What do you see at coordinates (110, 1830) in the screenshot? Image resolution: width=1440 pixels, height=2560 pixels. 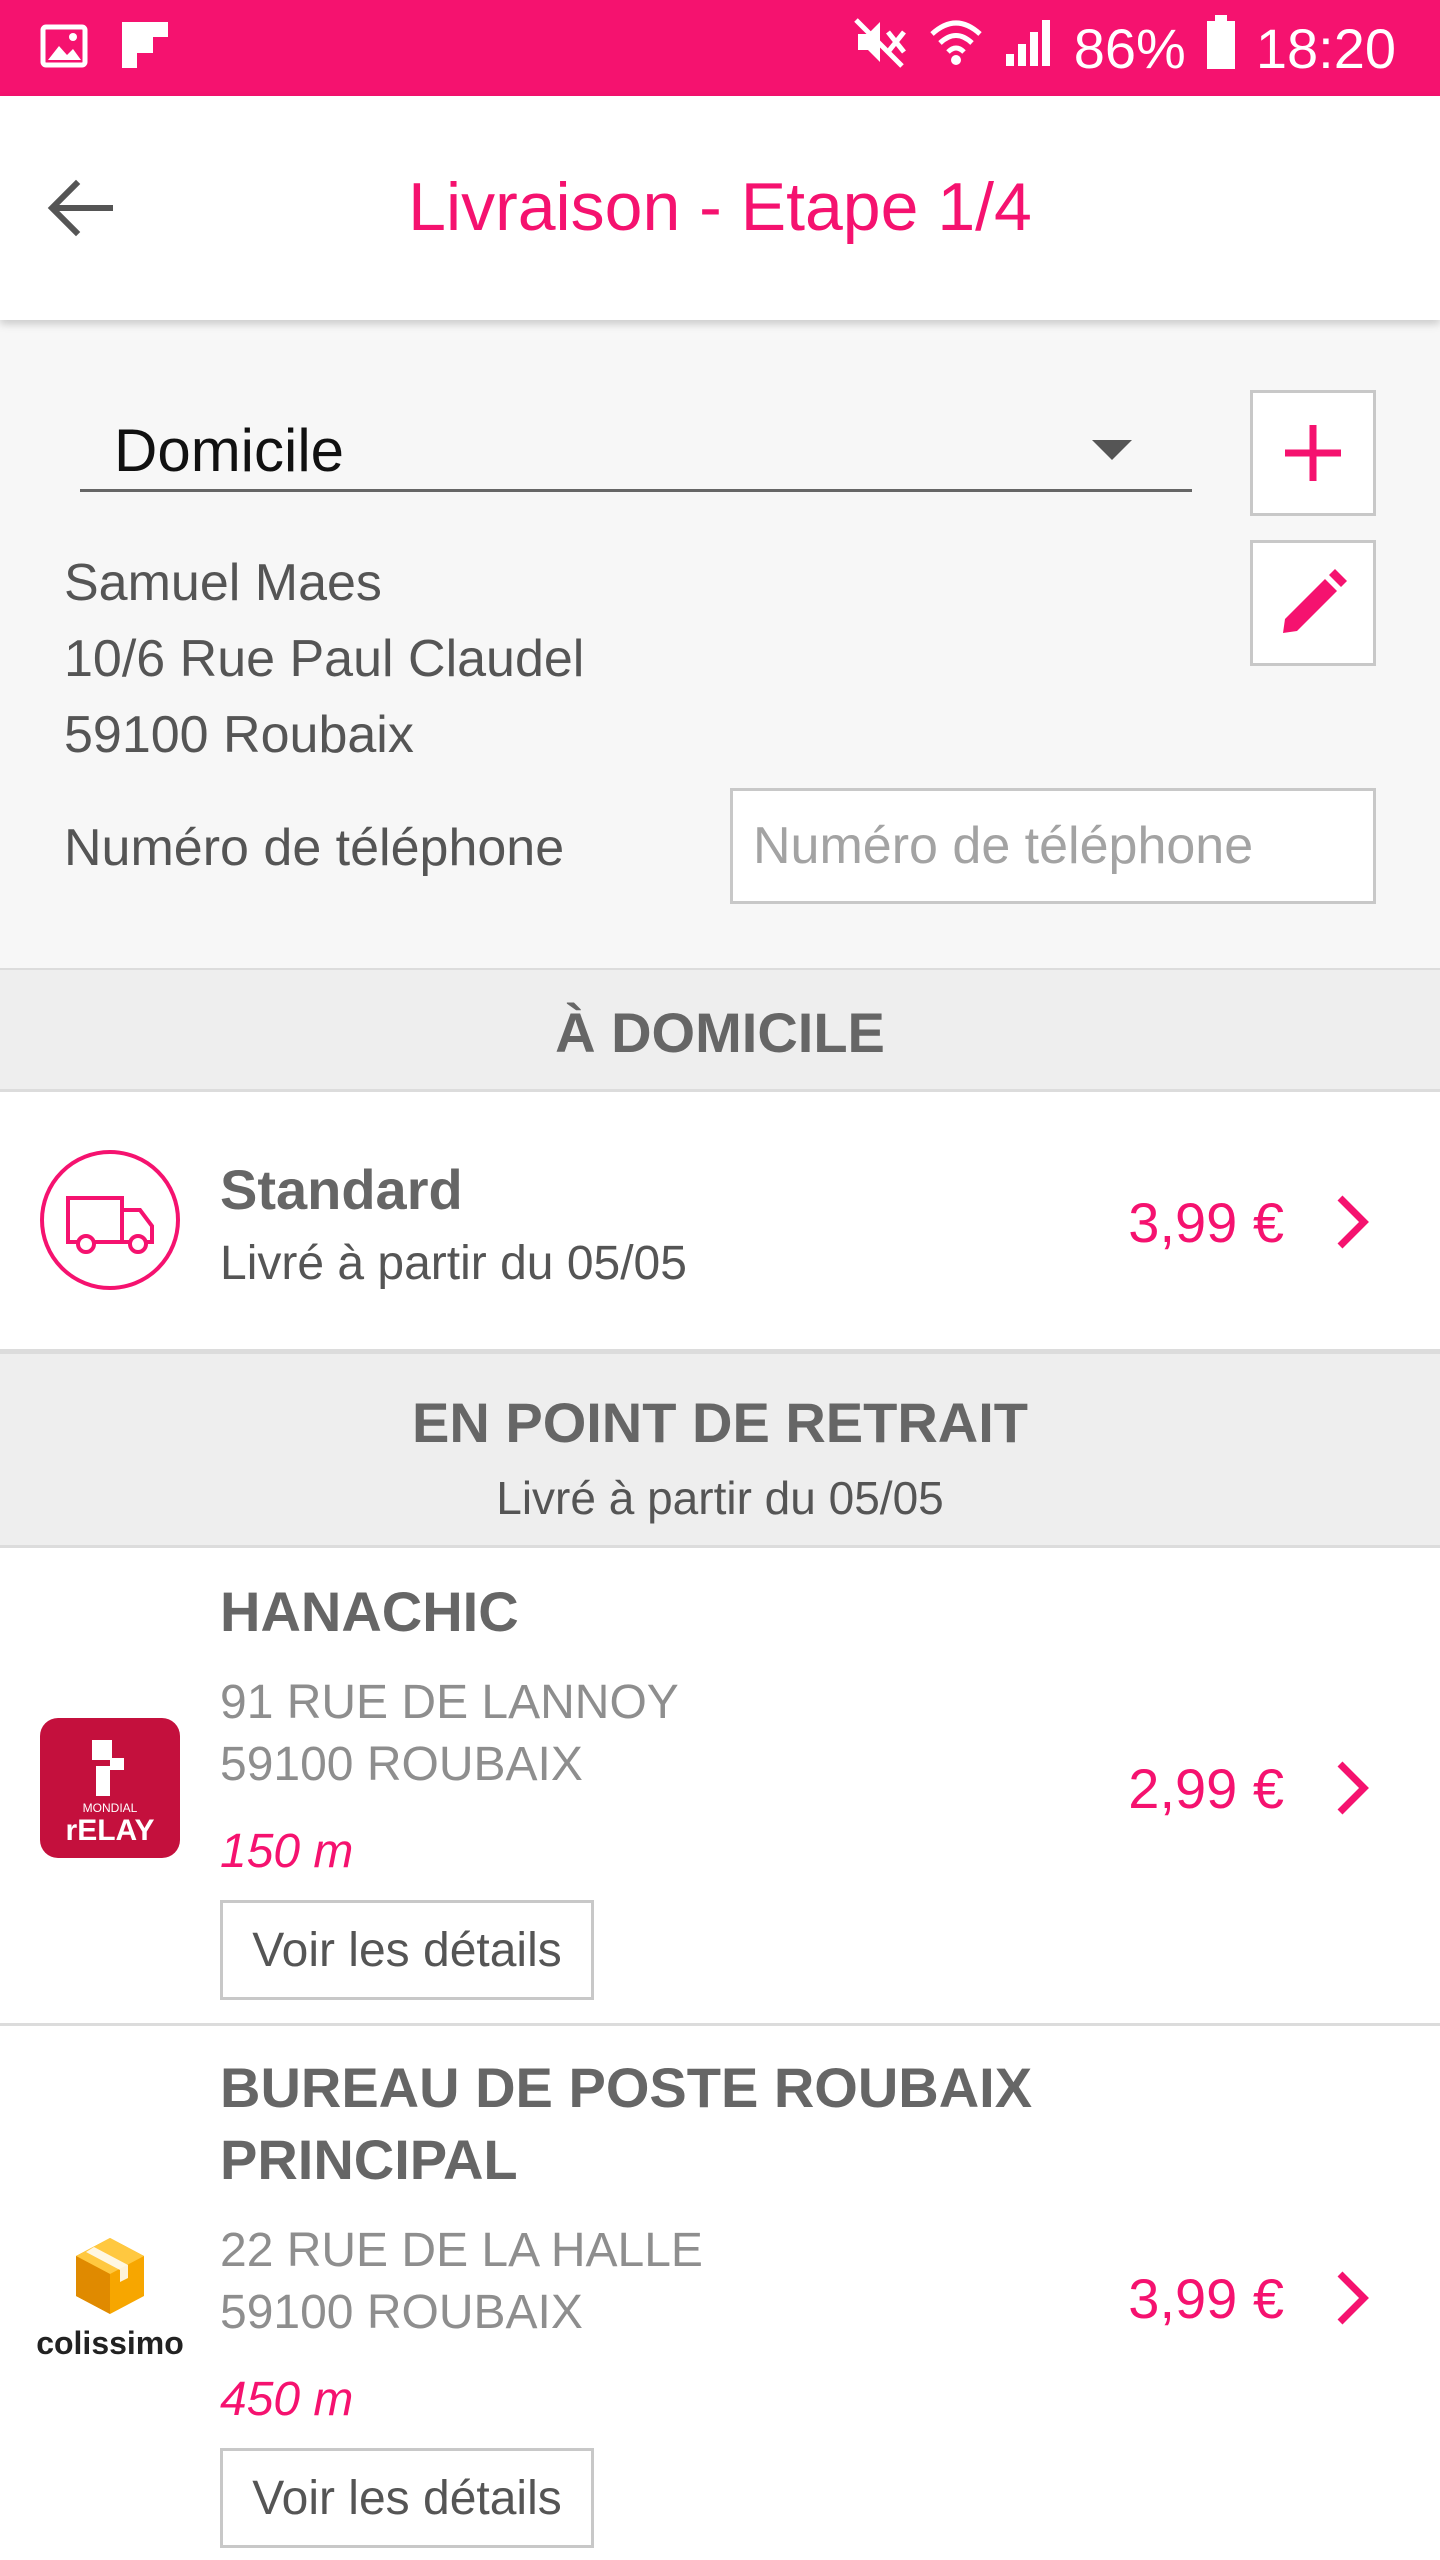 I see `mondial-relay-logo-text-bottom: rELAY` at bounding box center [110, 1830].